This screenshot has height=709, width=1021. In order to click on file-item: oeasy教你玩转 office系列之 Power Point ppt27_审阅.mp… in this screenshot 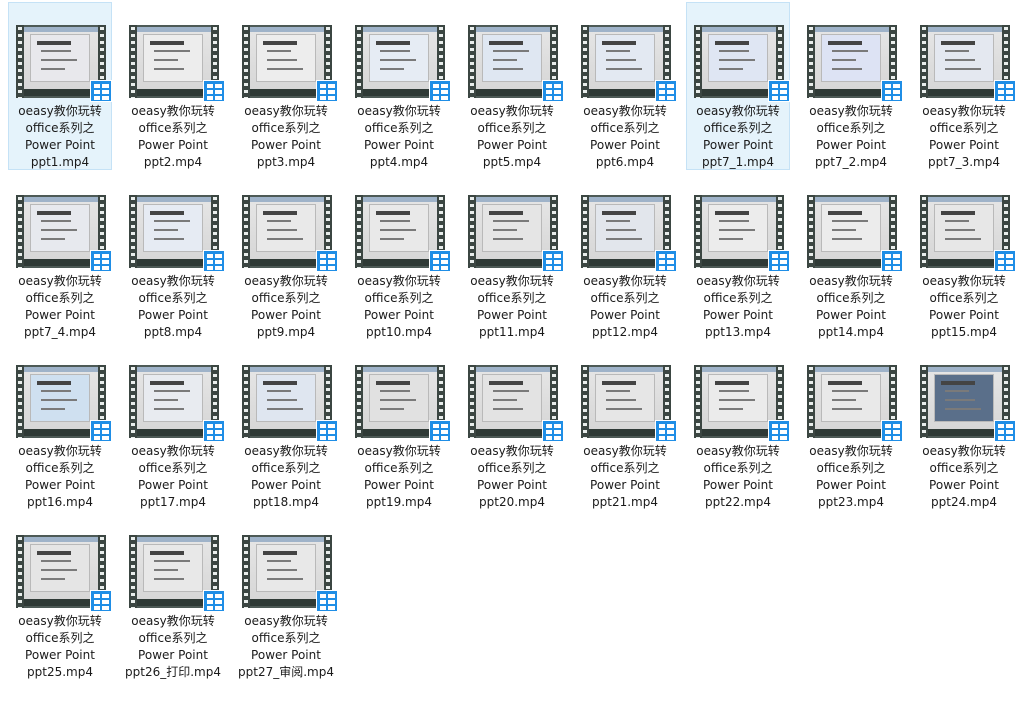, I will do `click(286, 596)`.